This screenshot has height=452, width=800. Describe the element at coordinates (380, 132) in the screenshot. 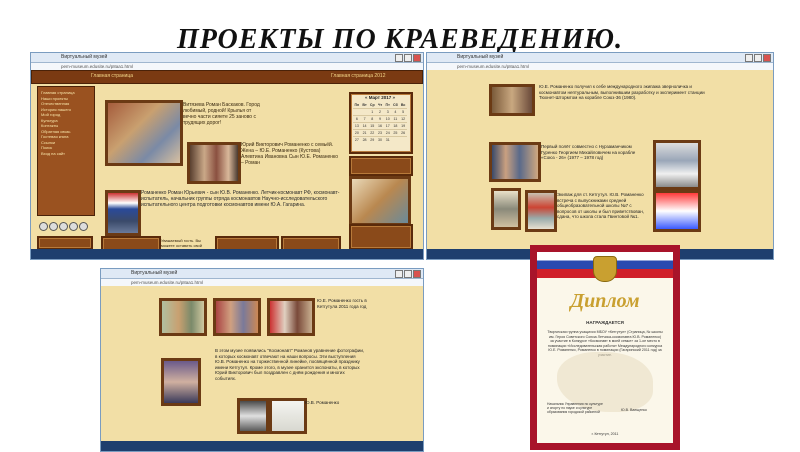

I see `calendar-day: 23` at that location.